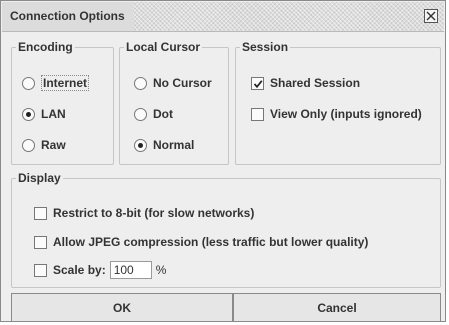  I want to click on scale-option: Scale by: %, so click(100, 270).